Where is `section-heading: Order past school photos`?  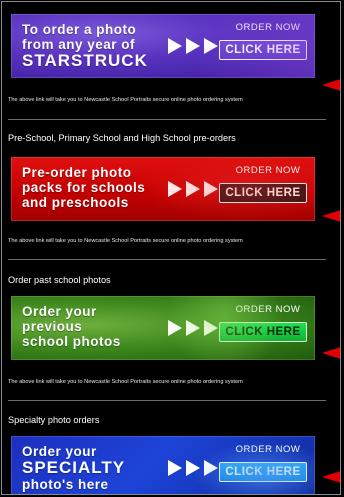 section-heading: Order past school photos is located at coordinates (59, 280).